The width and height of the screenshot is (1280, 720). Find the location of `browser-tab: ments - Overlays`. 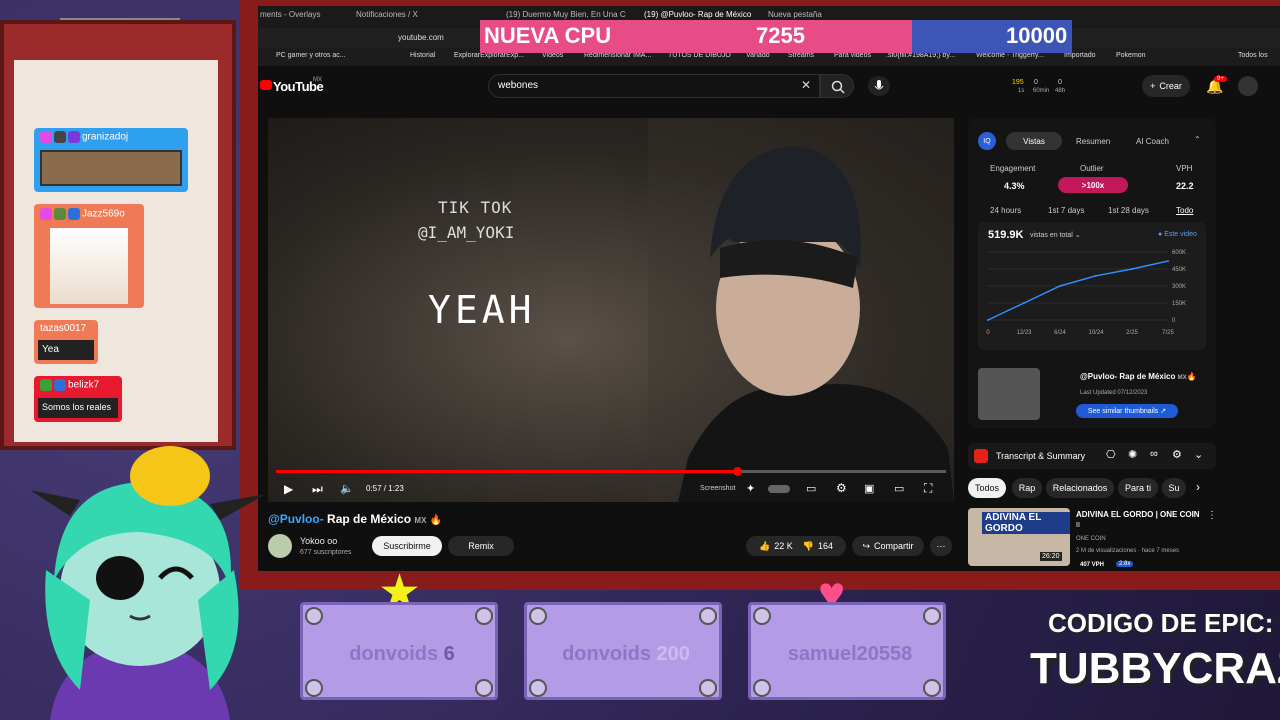

browser-tab: ments - Overlays is located at coordinates (290, 14).